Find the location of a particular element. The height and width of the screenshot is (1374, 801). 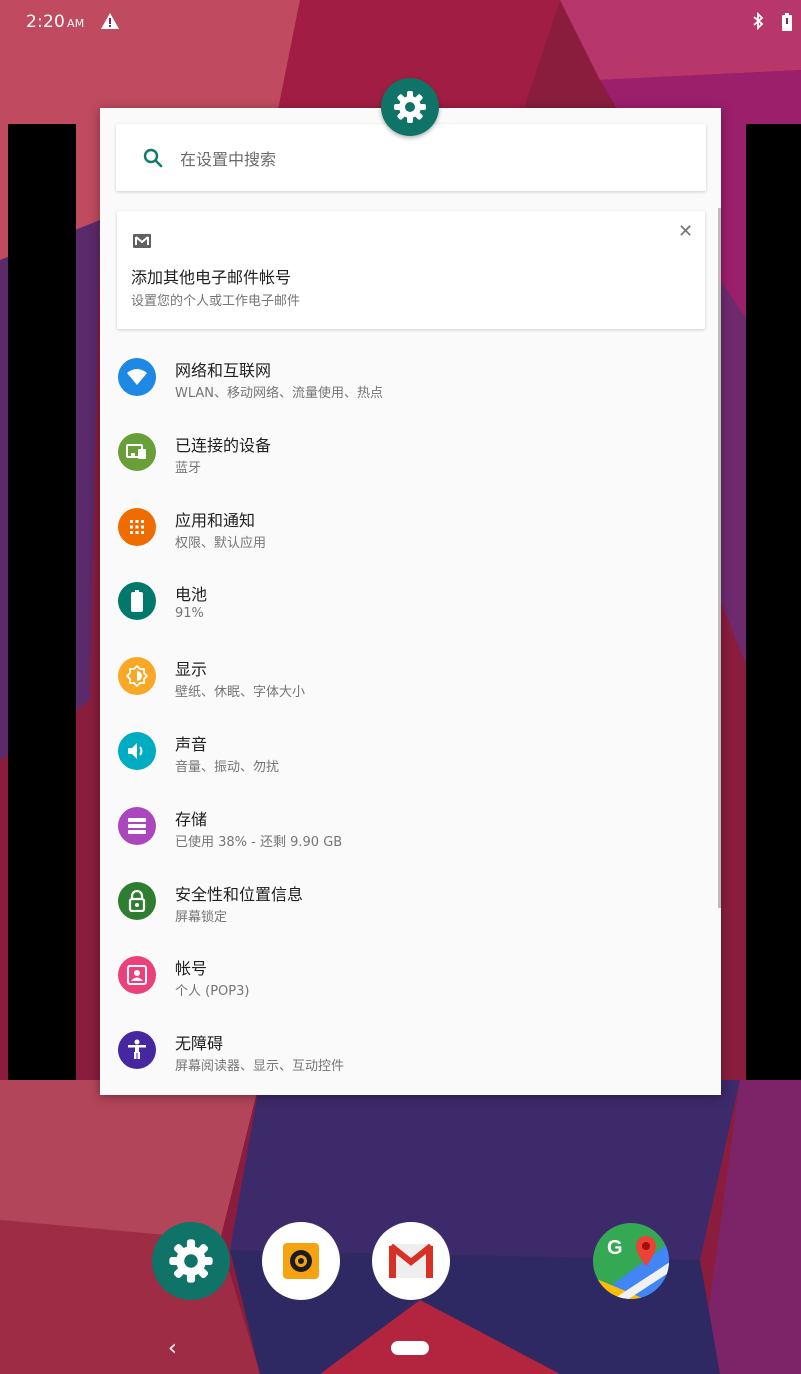

setting-summary: 屏幕阅读器、显示、互动控件 is located at coordinates (260, 1067).